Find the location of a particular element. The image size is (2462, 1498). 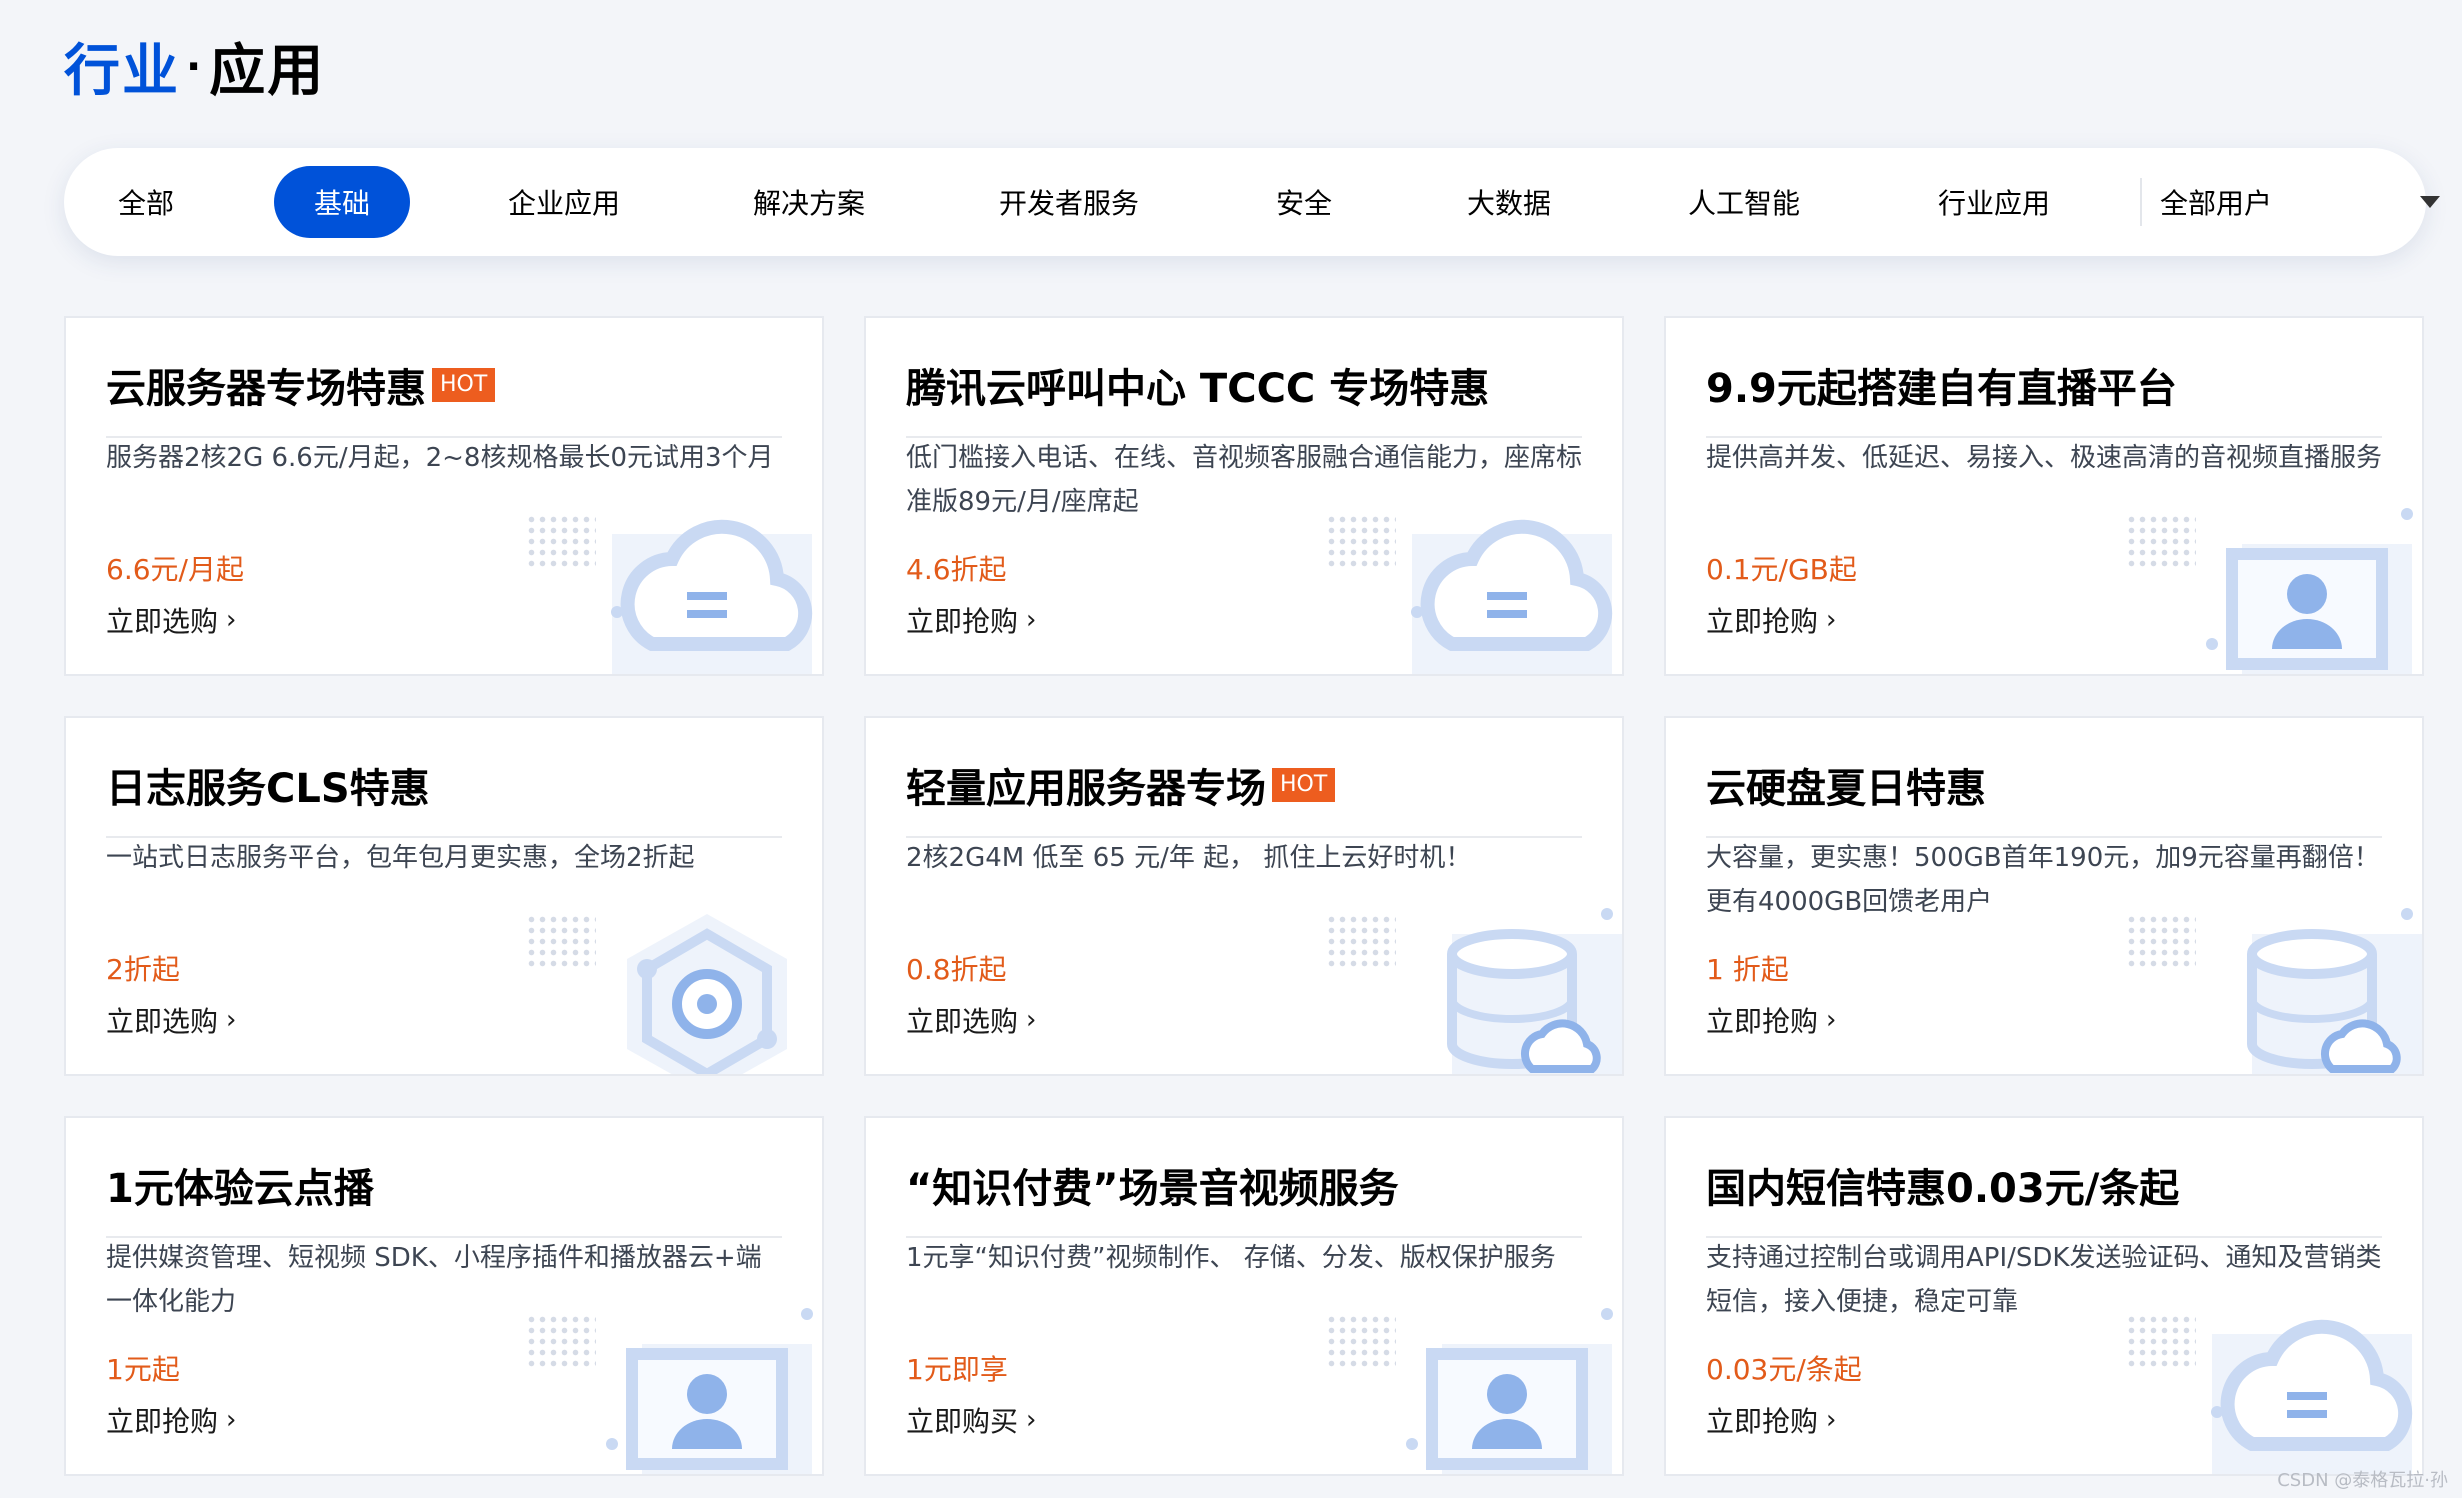

card-title: 轻量应用服务器专场 HOT is located at coordinates (1244, 797).